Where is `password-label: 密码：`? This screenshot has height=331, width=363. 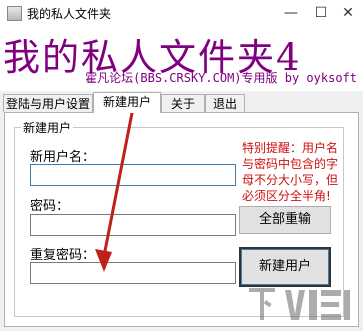 password-label: 密码： is located at coordinates (50, 206).